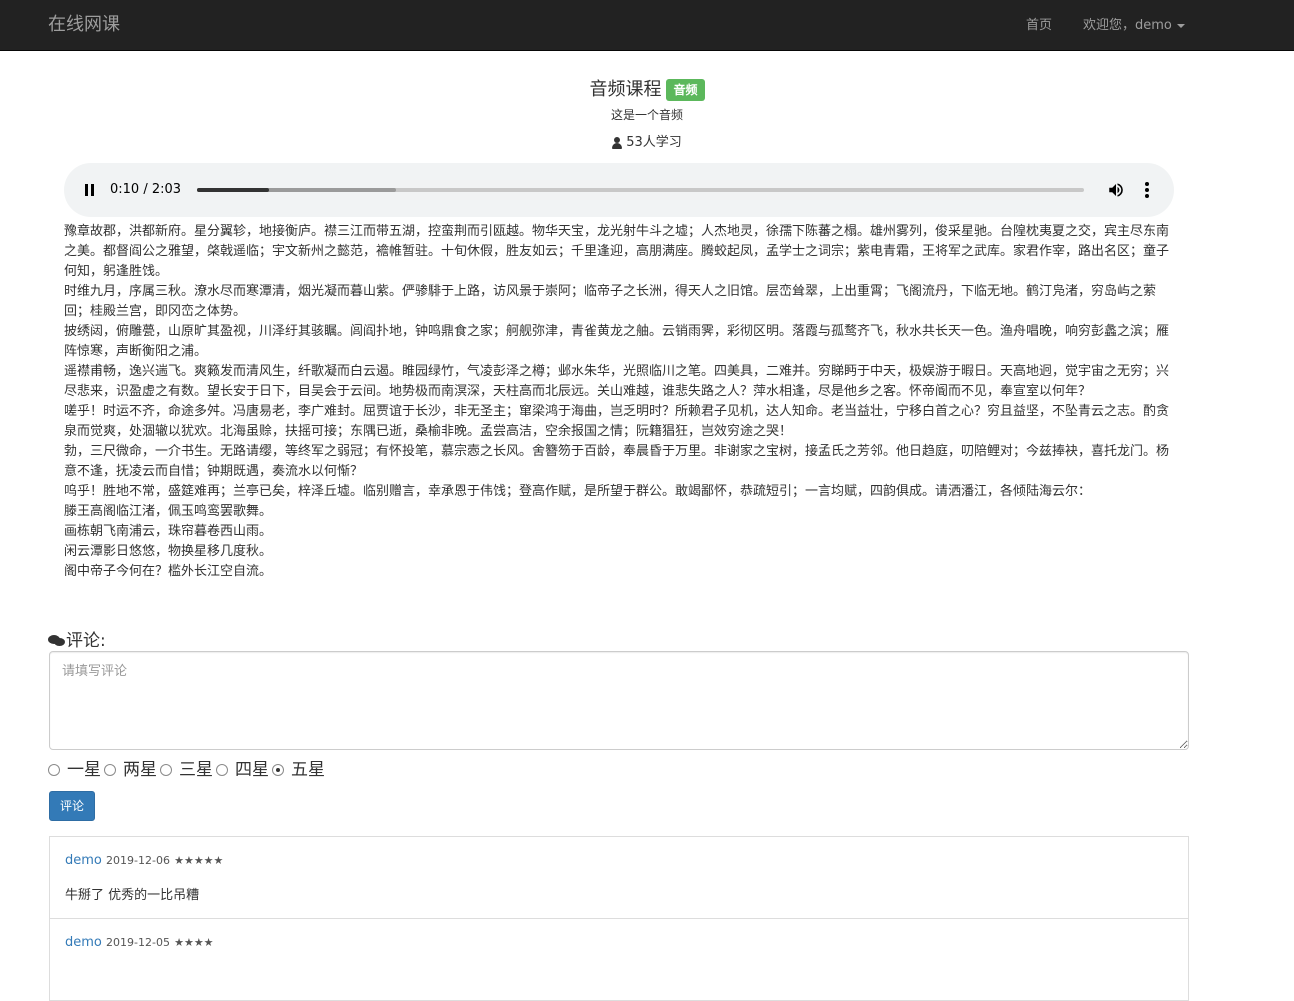 This screenshot has width=1294, height=1001. Describe the element at coordinates (233, 190) in the screenshot. I see `progress-bar` at that location.